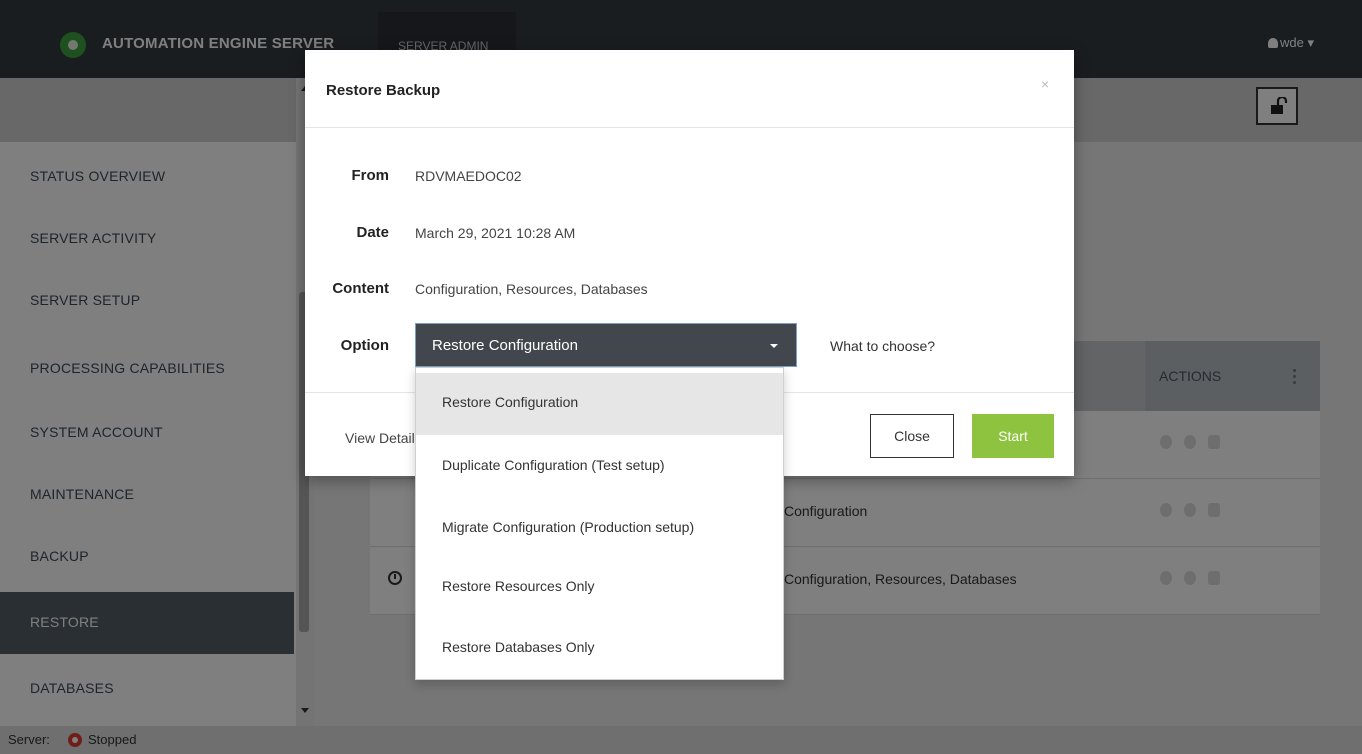 Image resolution: width=1362 pixels, height=754 pixels. I want to click on dropdown-option-label: Restore Resources Only, so click(518, 586).